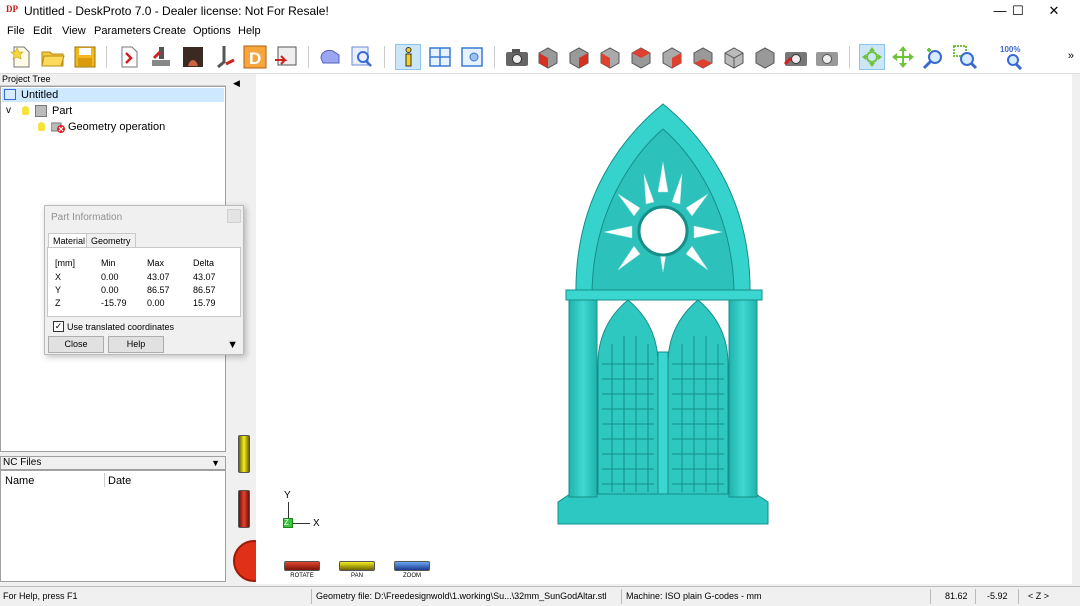  What do you see at coordinates (110, 277) in the screenshot?
I see `row-min: 0.00` at bounding box center [110, 277].